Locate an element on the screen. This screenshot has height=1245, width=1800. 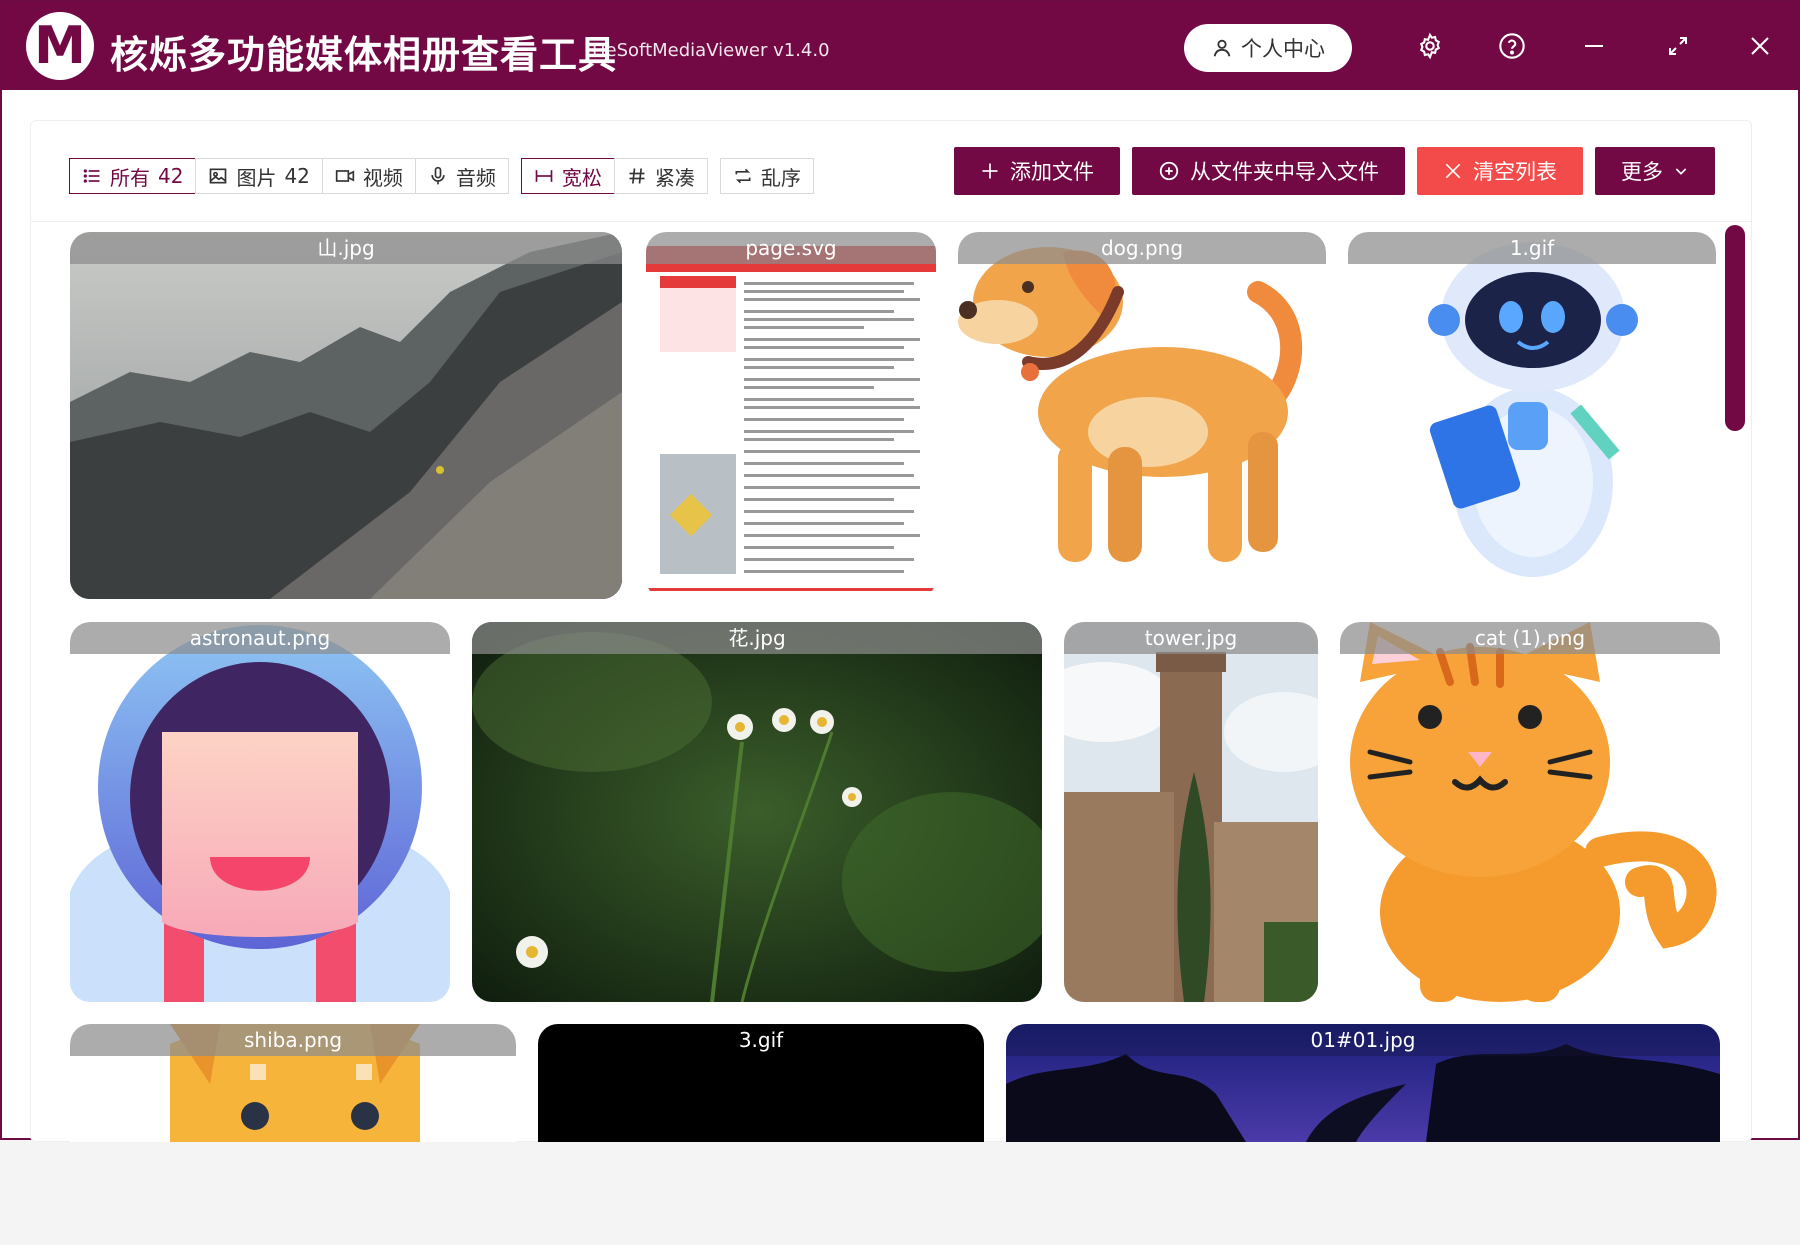
media-tile-robot: 1.gif is located at coordinates (1532, 415).